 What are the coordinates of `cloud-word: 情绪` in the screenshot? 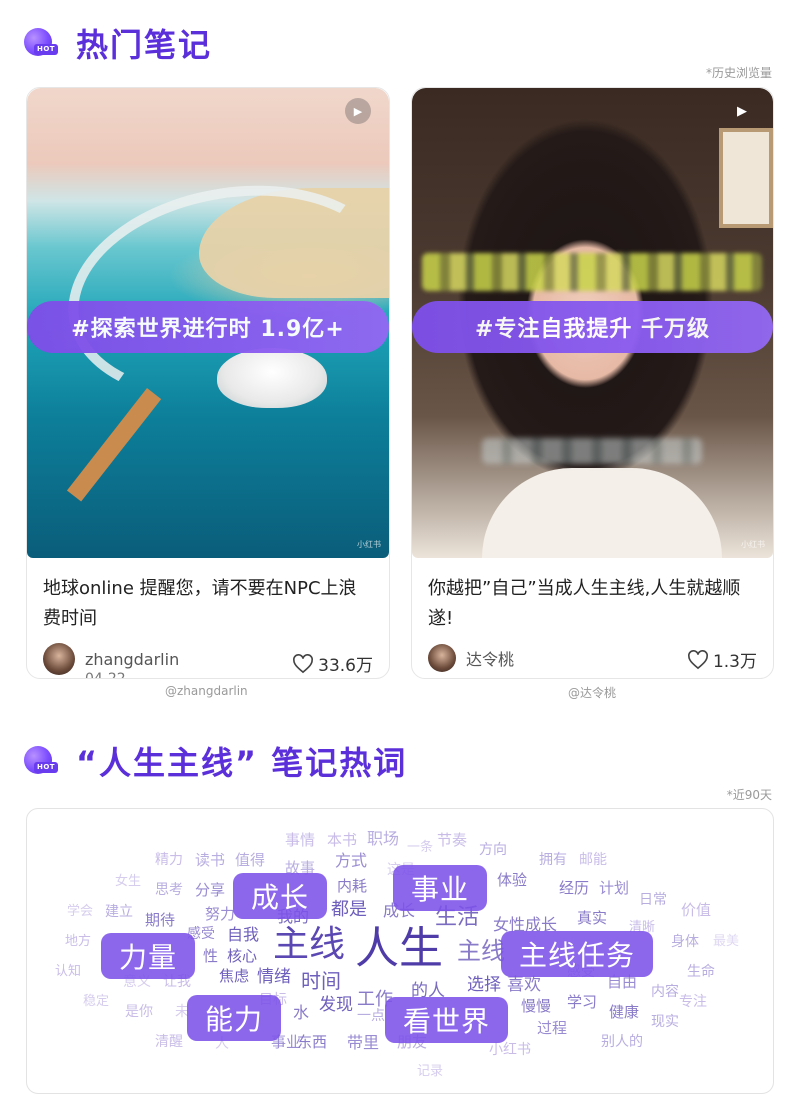 It's located at (274, 977).